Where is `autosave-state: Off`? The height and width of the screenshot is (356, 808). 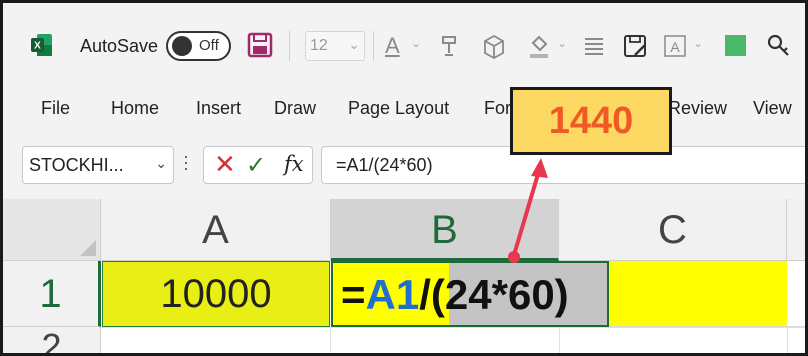 autosave-state: Off is located at coordinates (209, 45).